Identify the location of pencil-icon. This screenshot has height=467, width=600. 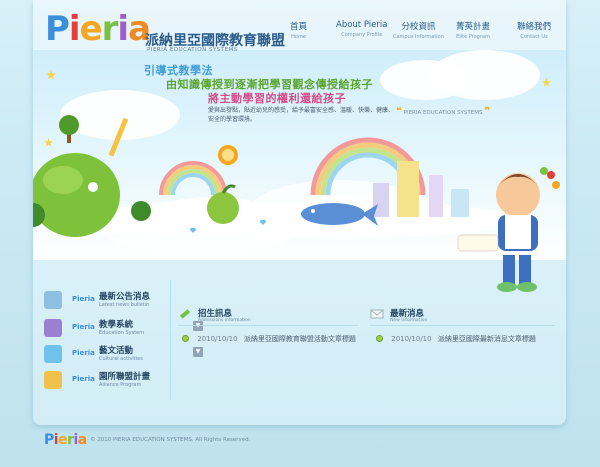
(185, 314).